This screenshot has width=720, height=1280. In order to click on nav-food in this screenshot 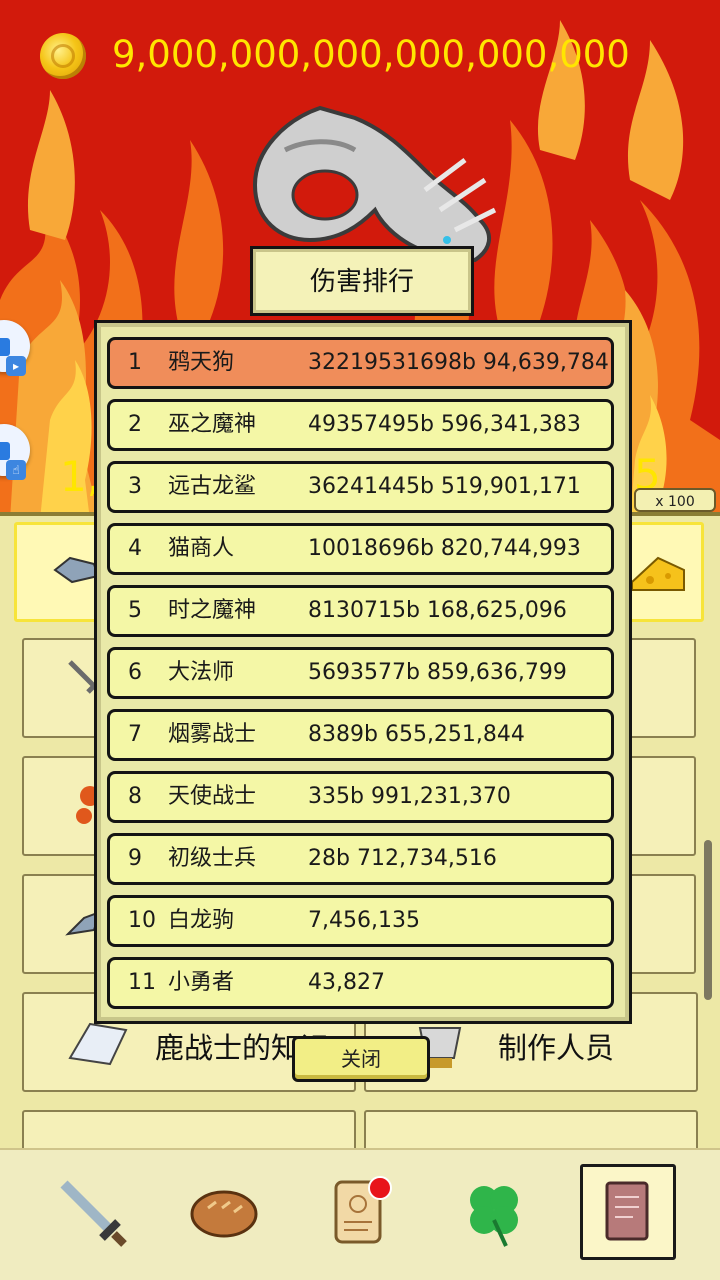, I will do `click(224, 1212)`.